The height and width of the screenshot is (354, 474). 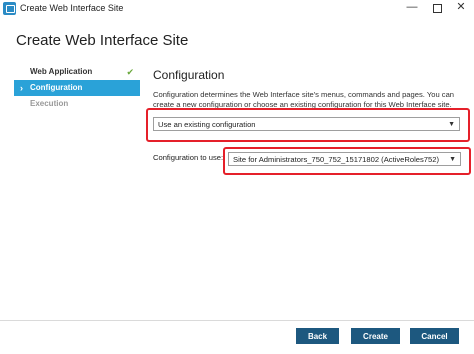 I want to click on window-title: Create Web Interface Site, so click(x=72, y=8).